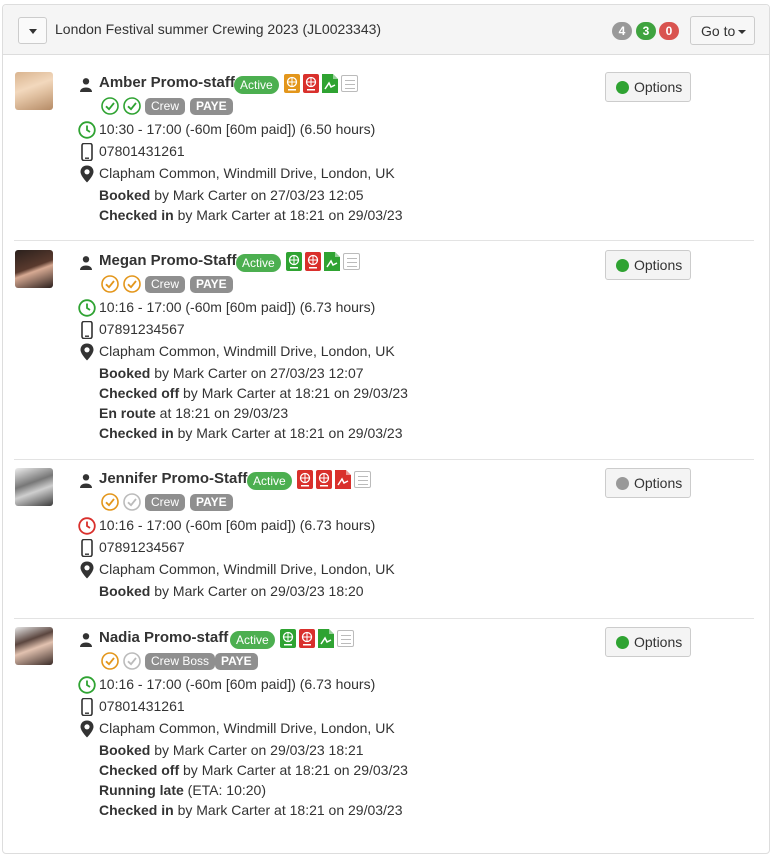 The width and height of the screenshot is (774, 856). Describe the element at coordinates (292, 83) in the screenshot. I see `passport-orange-icon` at that location.